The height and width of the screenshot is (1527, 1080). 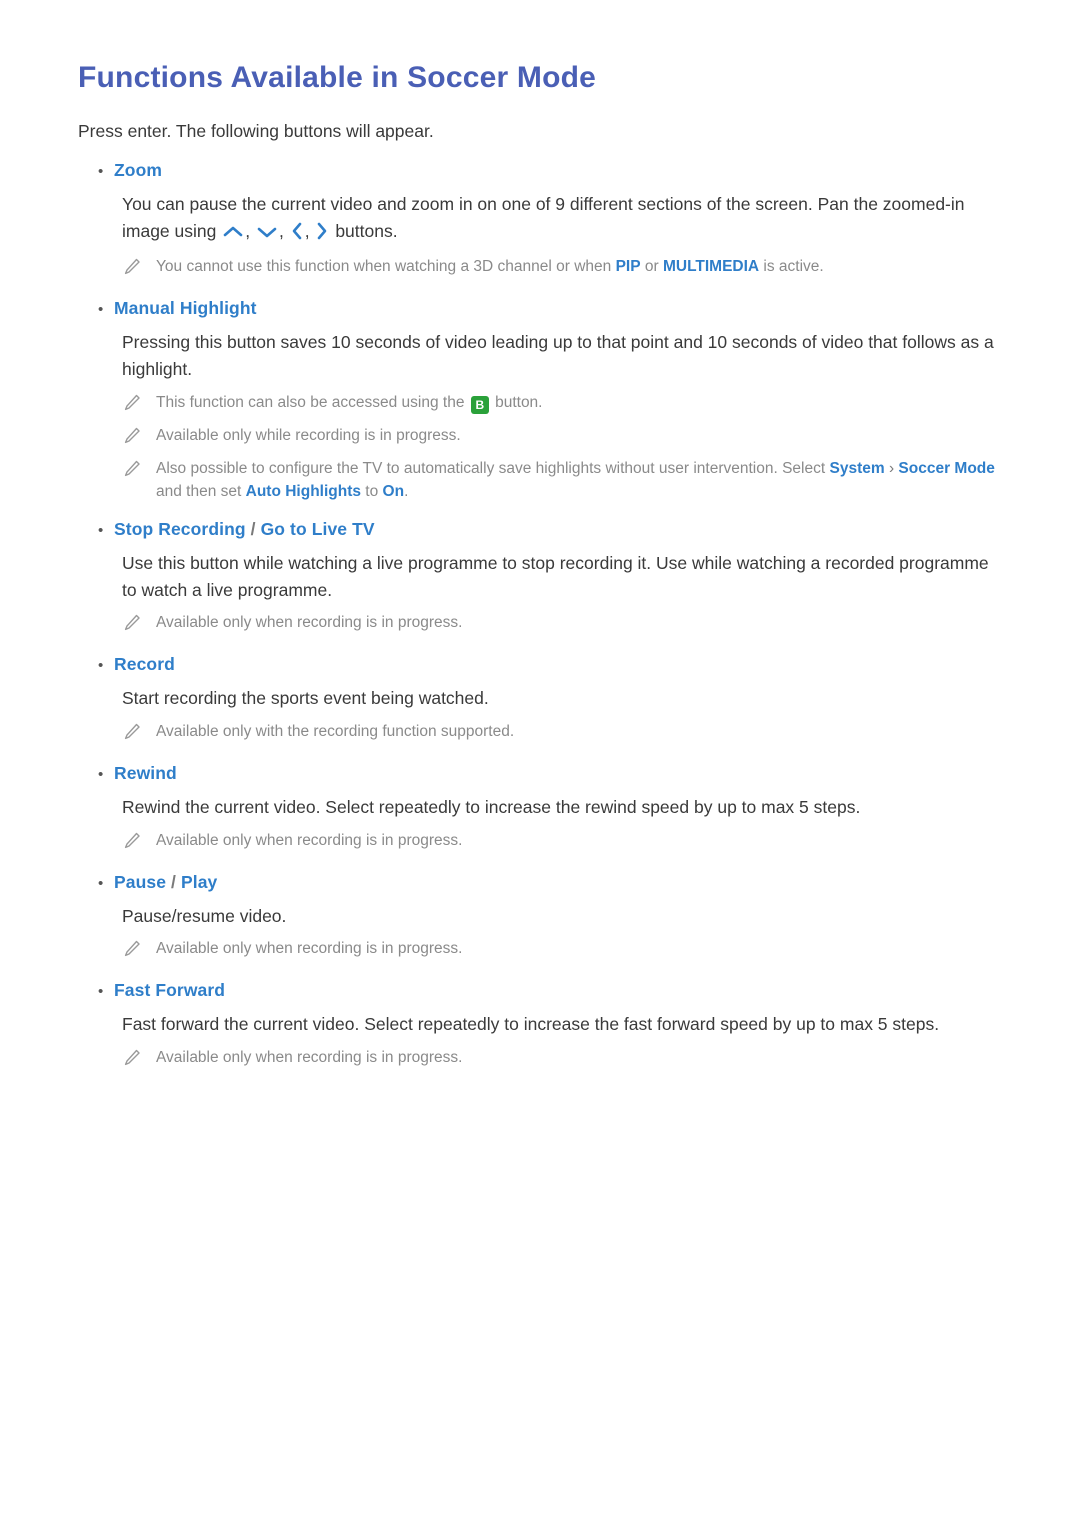 What do you see at coordinates (199, 881) in the screenshot?
I see `section-label-part-b: Play` at bounding box center [199, 881].